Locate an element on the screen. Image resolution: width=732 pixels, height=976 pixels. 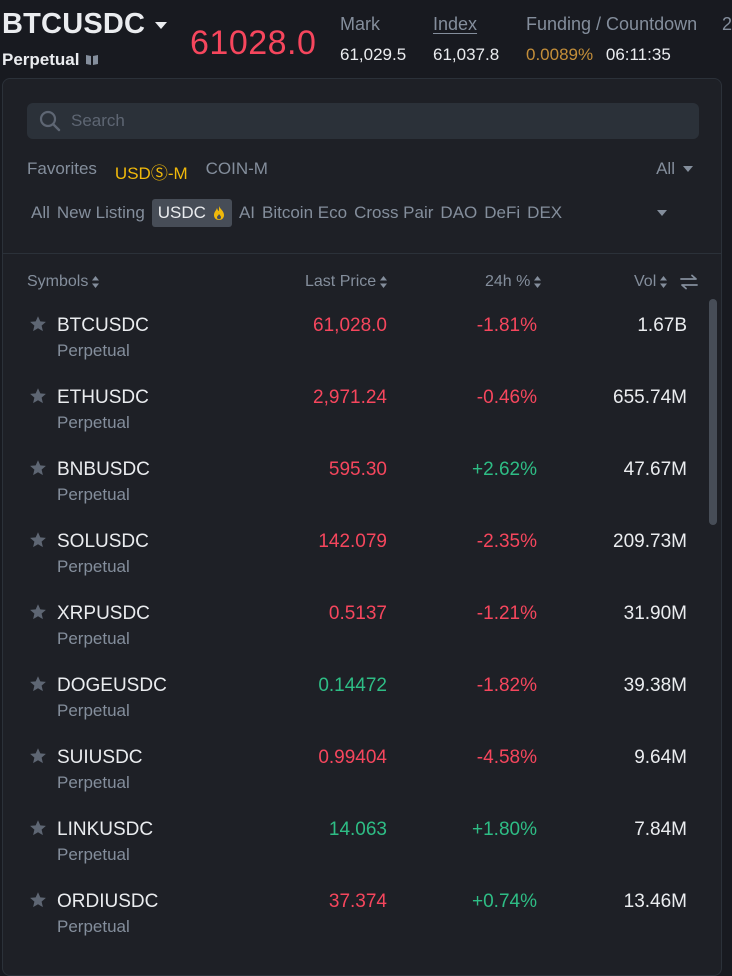
column-header-last-price: Last Price is located at coordinates (346, 282).